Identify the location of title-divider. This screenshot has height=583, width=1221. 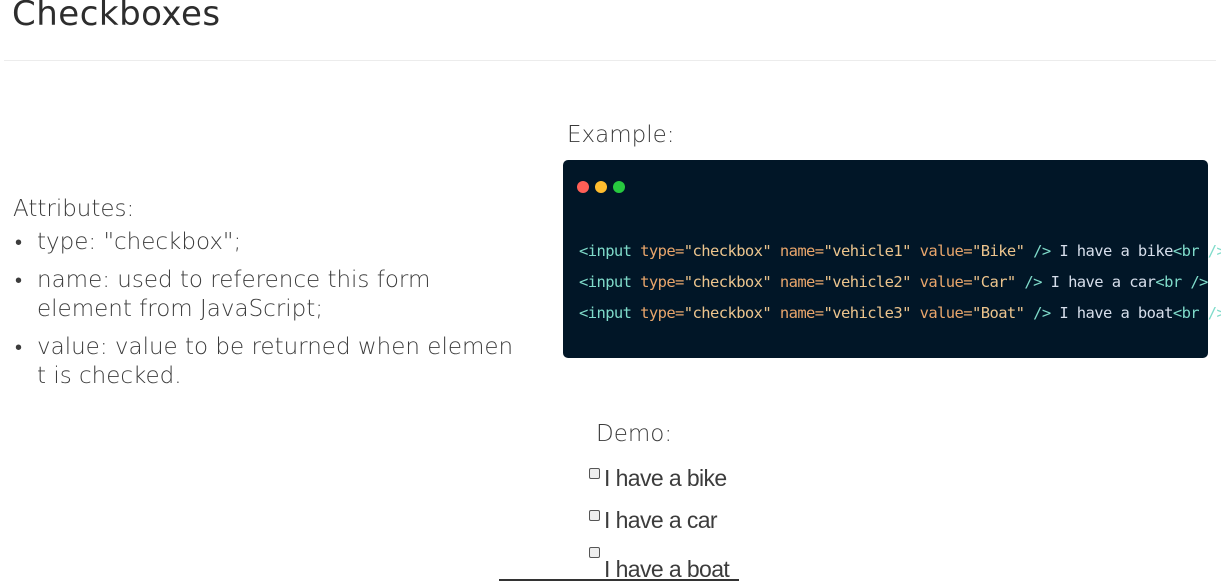
(610, 60).